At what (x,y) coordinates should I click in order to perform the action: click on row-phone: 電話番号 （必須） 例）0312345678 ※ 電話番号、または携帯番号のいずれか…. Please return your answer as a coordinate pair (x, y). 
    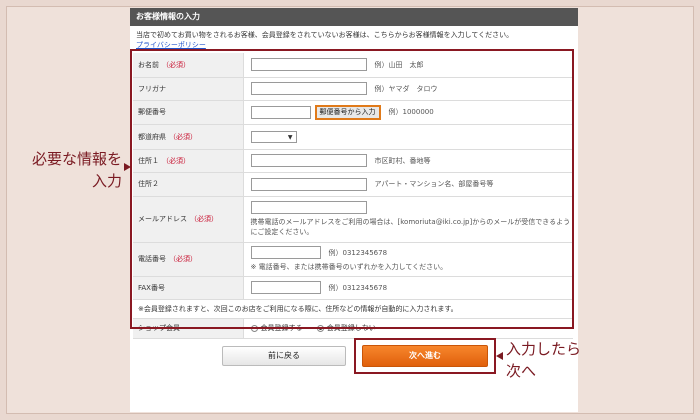
    Looking at the image, I should click on (353, 259).